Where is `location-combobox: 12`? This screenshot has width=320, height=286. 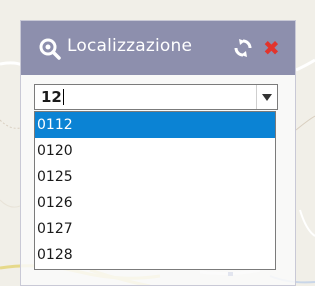 location-combobox: 12 is located at coordinates (156, 97).